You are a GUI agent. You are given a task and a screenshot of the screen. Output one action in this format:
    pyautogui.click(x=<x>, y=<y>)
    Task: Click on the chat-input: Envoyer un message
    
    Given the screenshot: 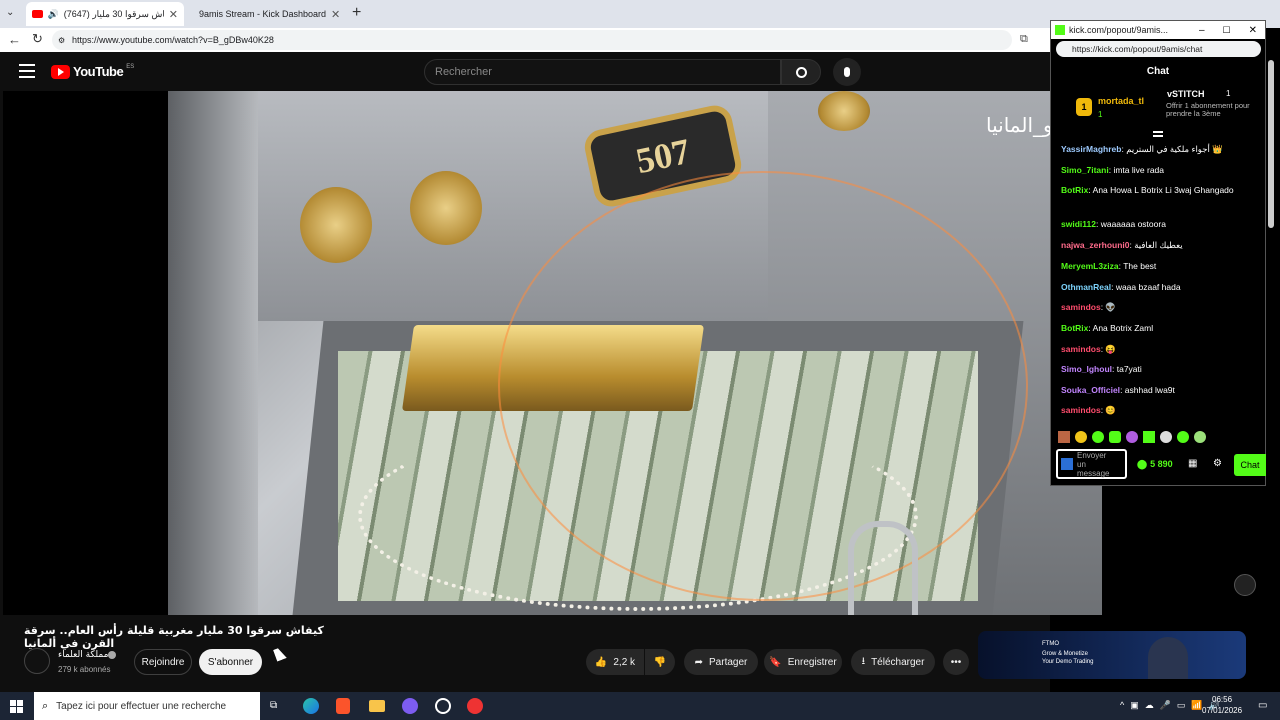 What is the action you would take?
    pyautogui.click(x=1091, y=464)
    